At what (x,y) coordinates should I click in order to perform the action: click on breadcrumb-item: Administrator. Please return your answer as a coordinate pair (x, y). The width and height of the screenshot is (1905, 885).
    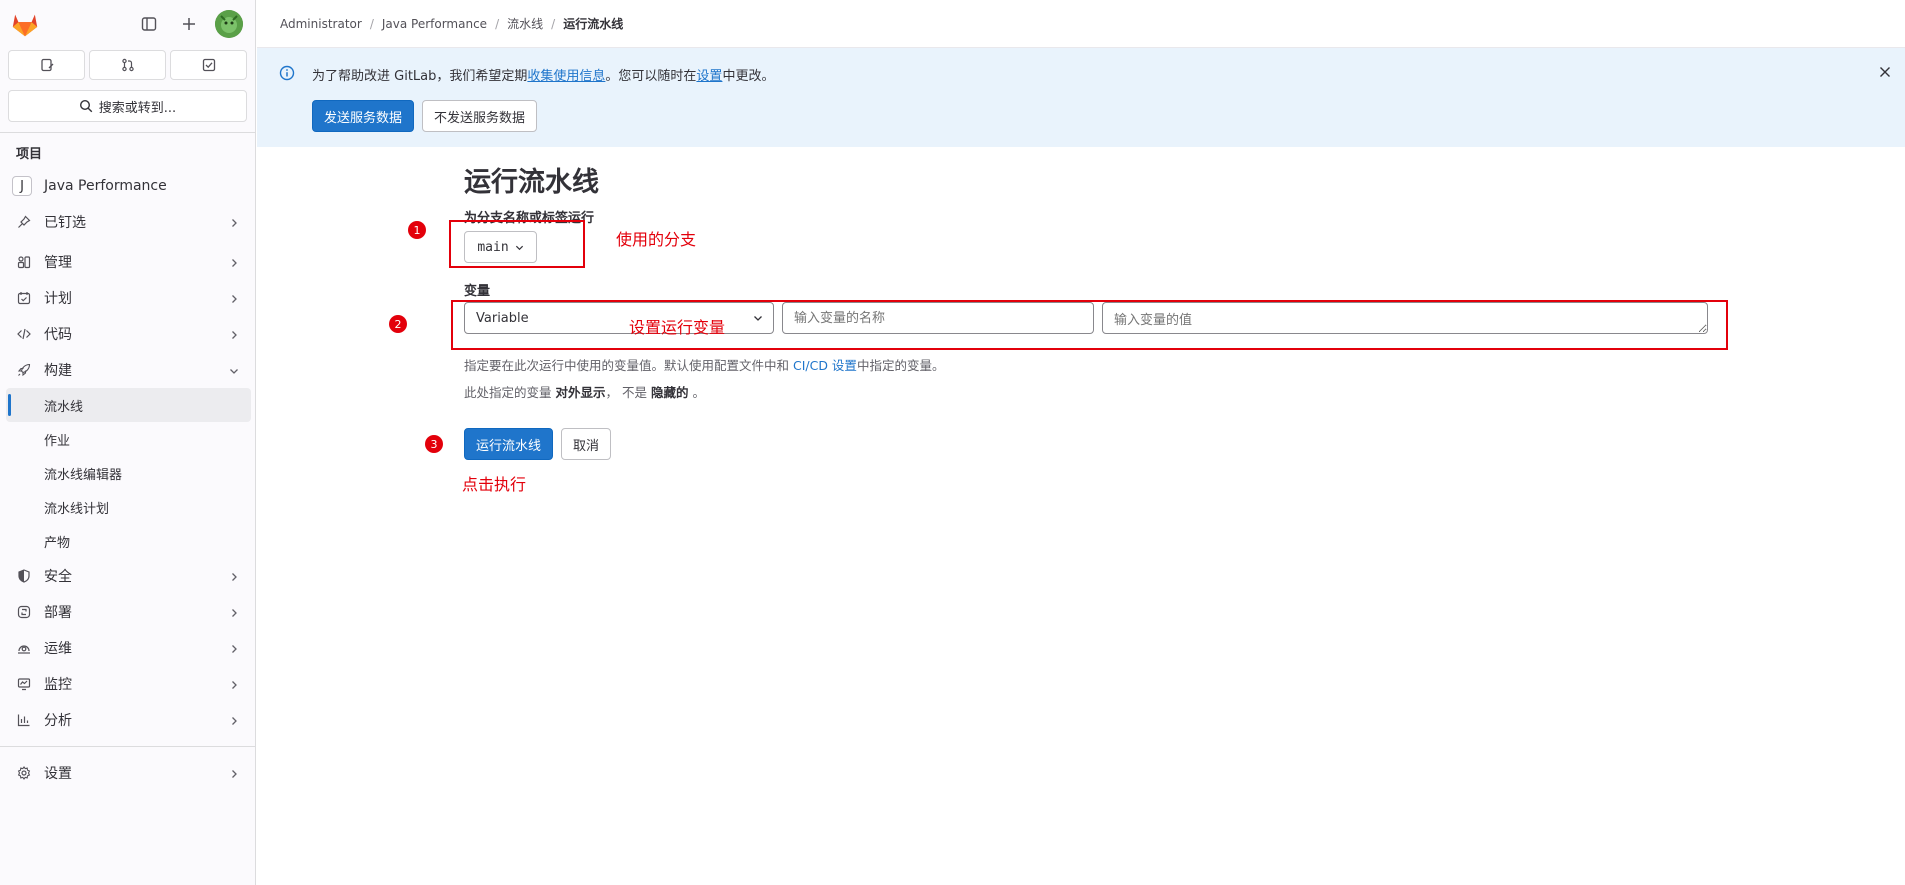
    Looking at the image, I should click on (321, 24).